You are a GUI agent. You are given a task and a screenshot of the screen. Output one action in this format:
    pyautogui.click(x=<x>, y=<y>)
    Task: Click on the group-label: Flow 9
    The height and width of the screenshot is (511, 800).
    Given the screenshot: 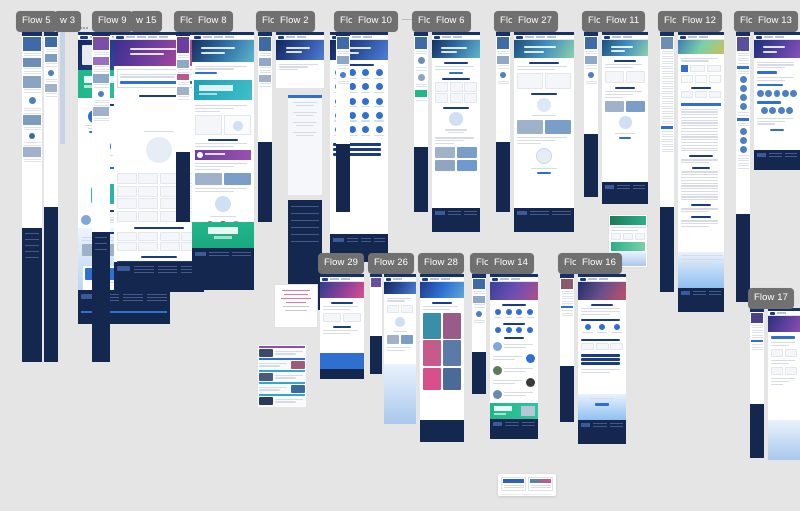 What is the action you would take?
    pyautogui.click(x=112, y=21)
    